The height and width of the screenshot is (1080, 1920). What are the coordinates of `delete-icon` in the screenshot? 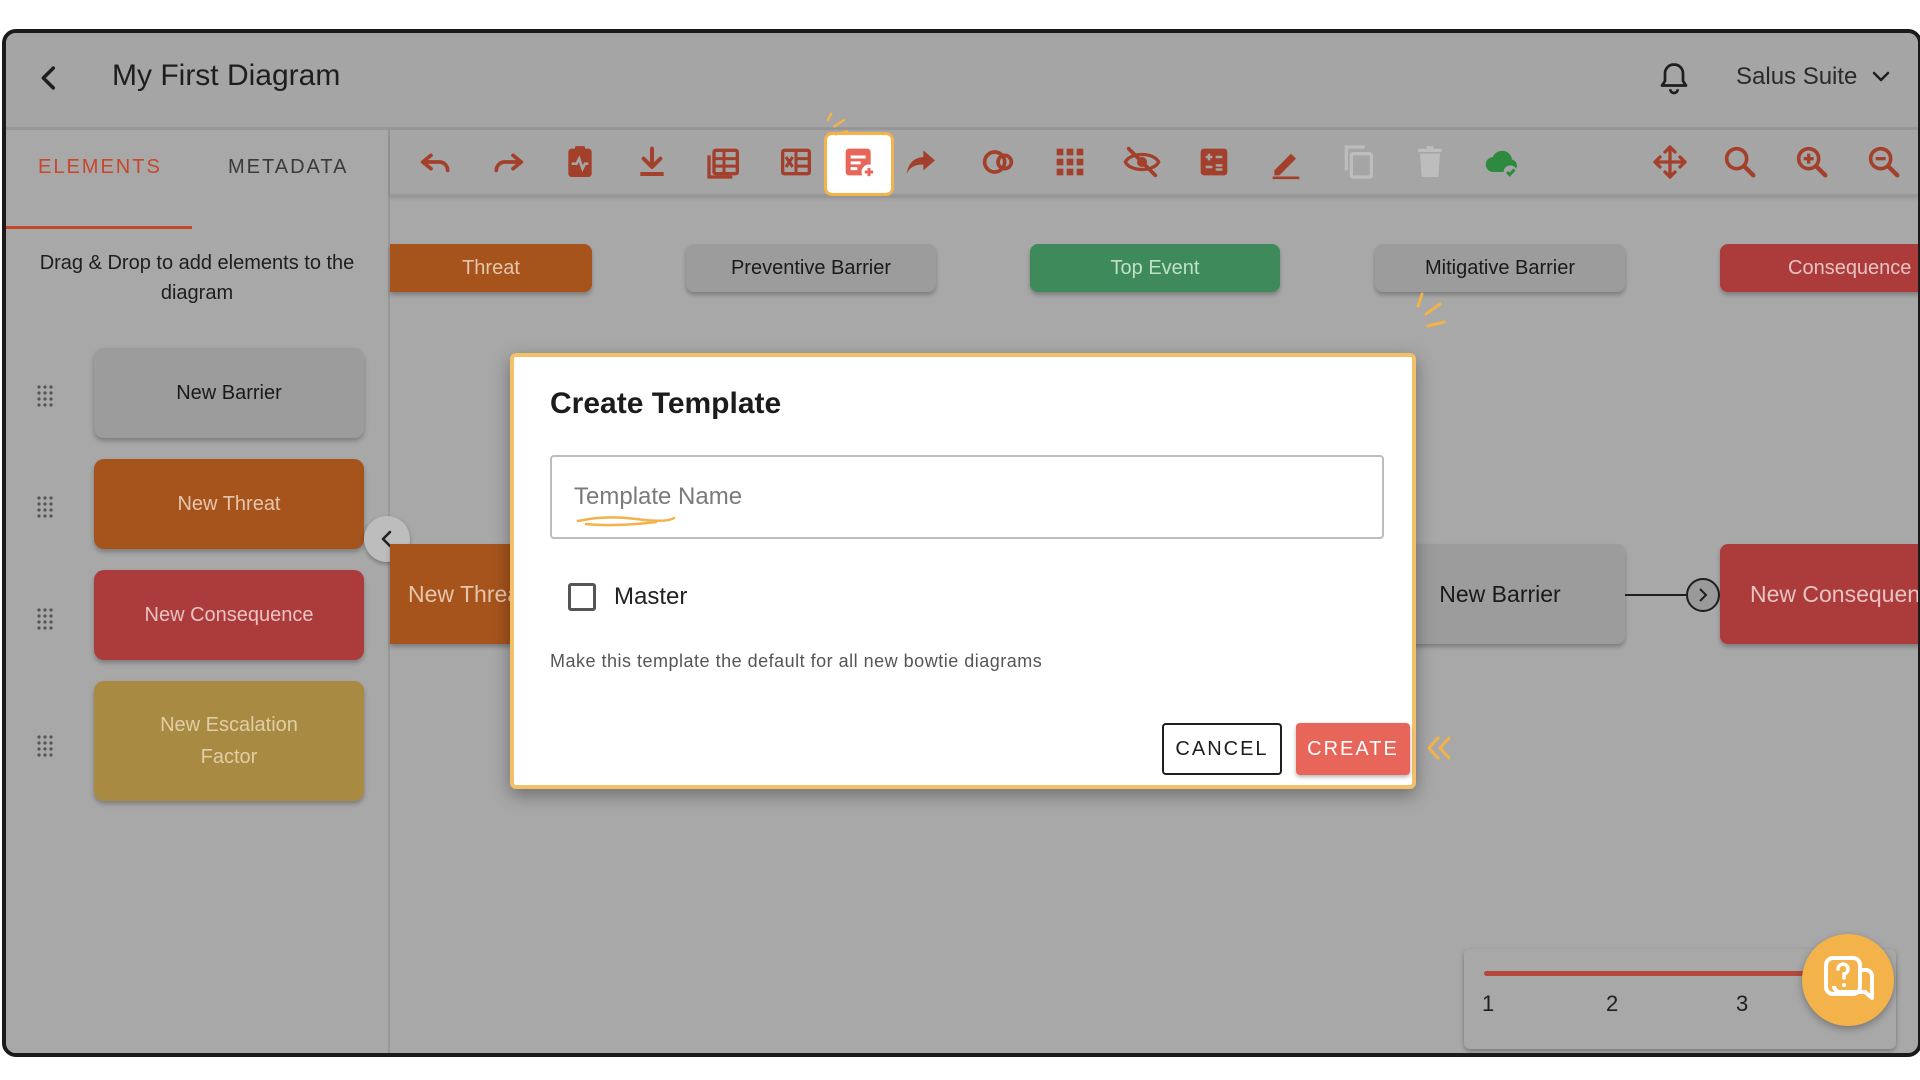 It's located at (1430, 161).